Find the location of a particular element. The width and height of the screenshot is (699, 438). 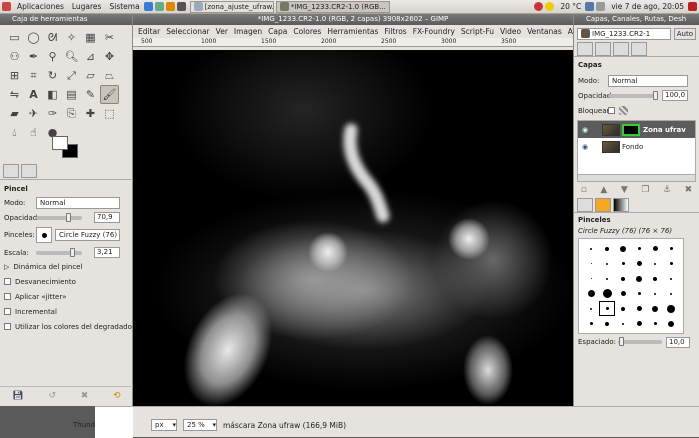

tab-device-status is located at coordinates (29, 171).